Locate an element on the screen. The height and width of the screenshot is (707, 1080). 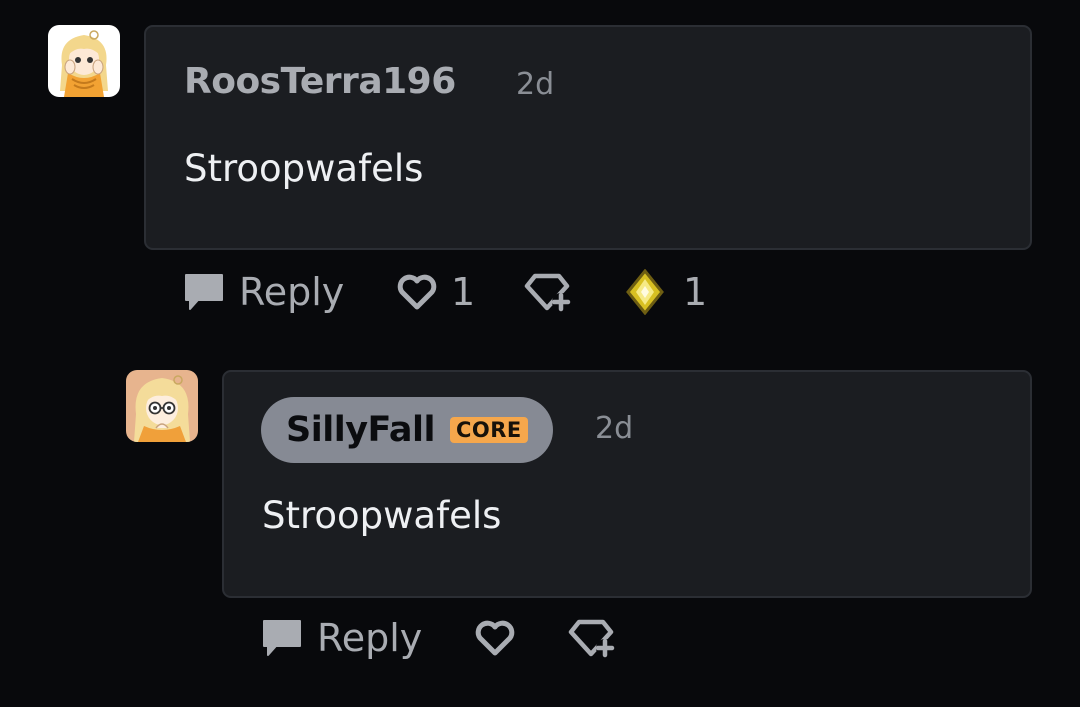
avatar-roosterra196-icon is located at coordinates (84, 61).